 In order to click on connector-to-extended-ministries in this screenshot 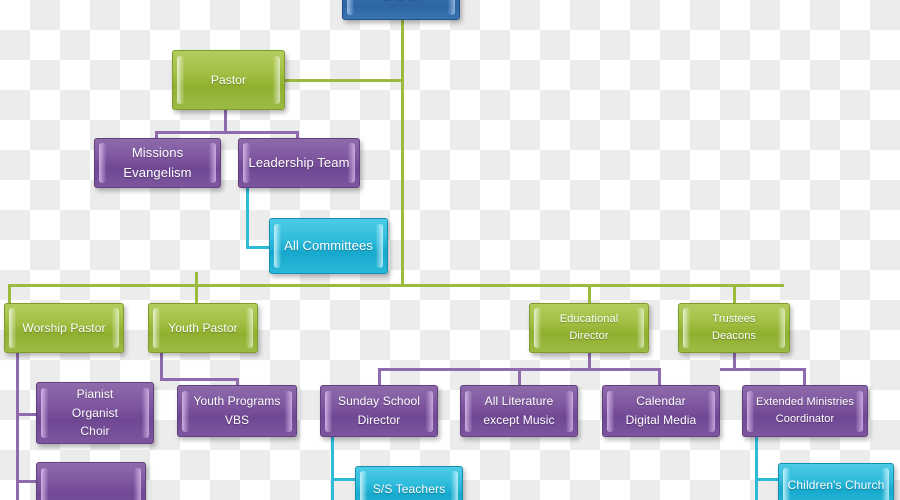, I will do `click(804, 377)`.